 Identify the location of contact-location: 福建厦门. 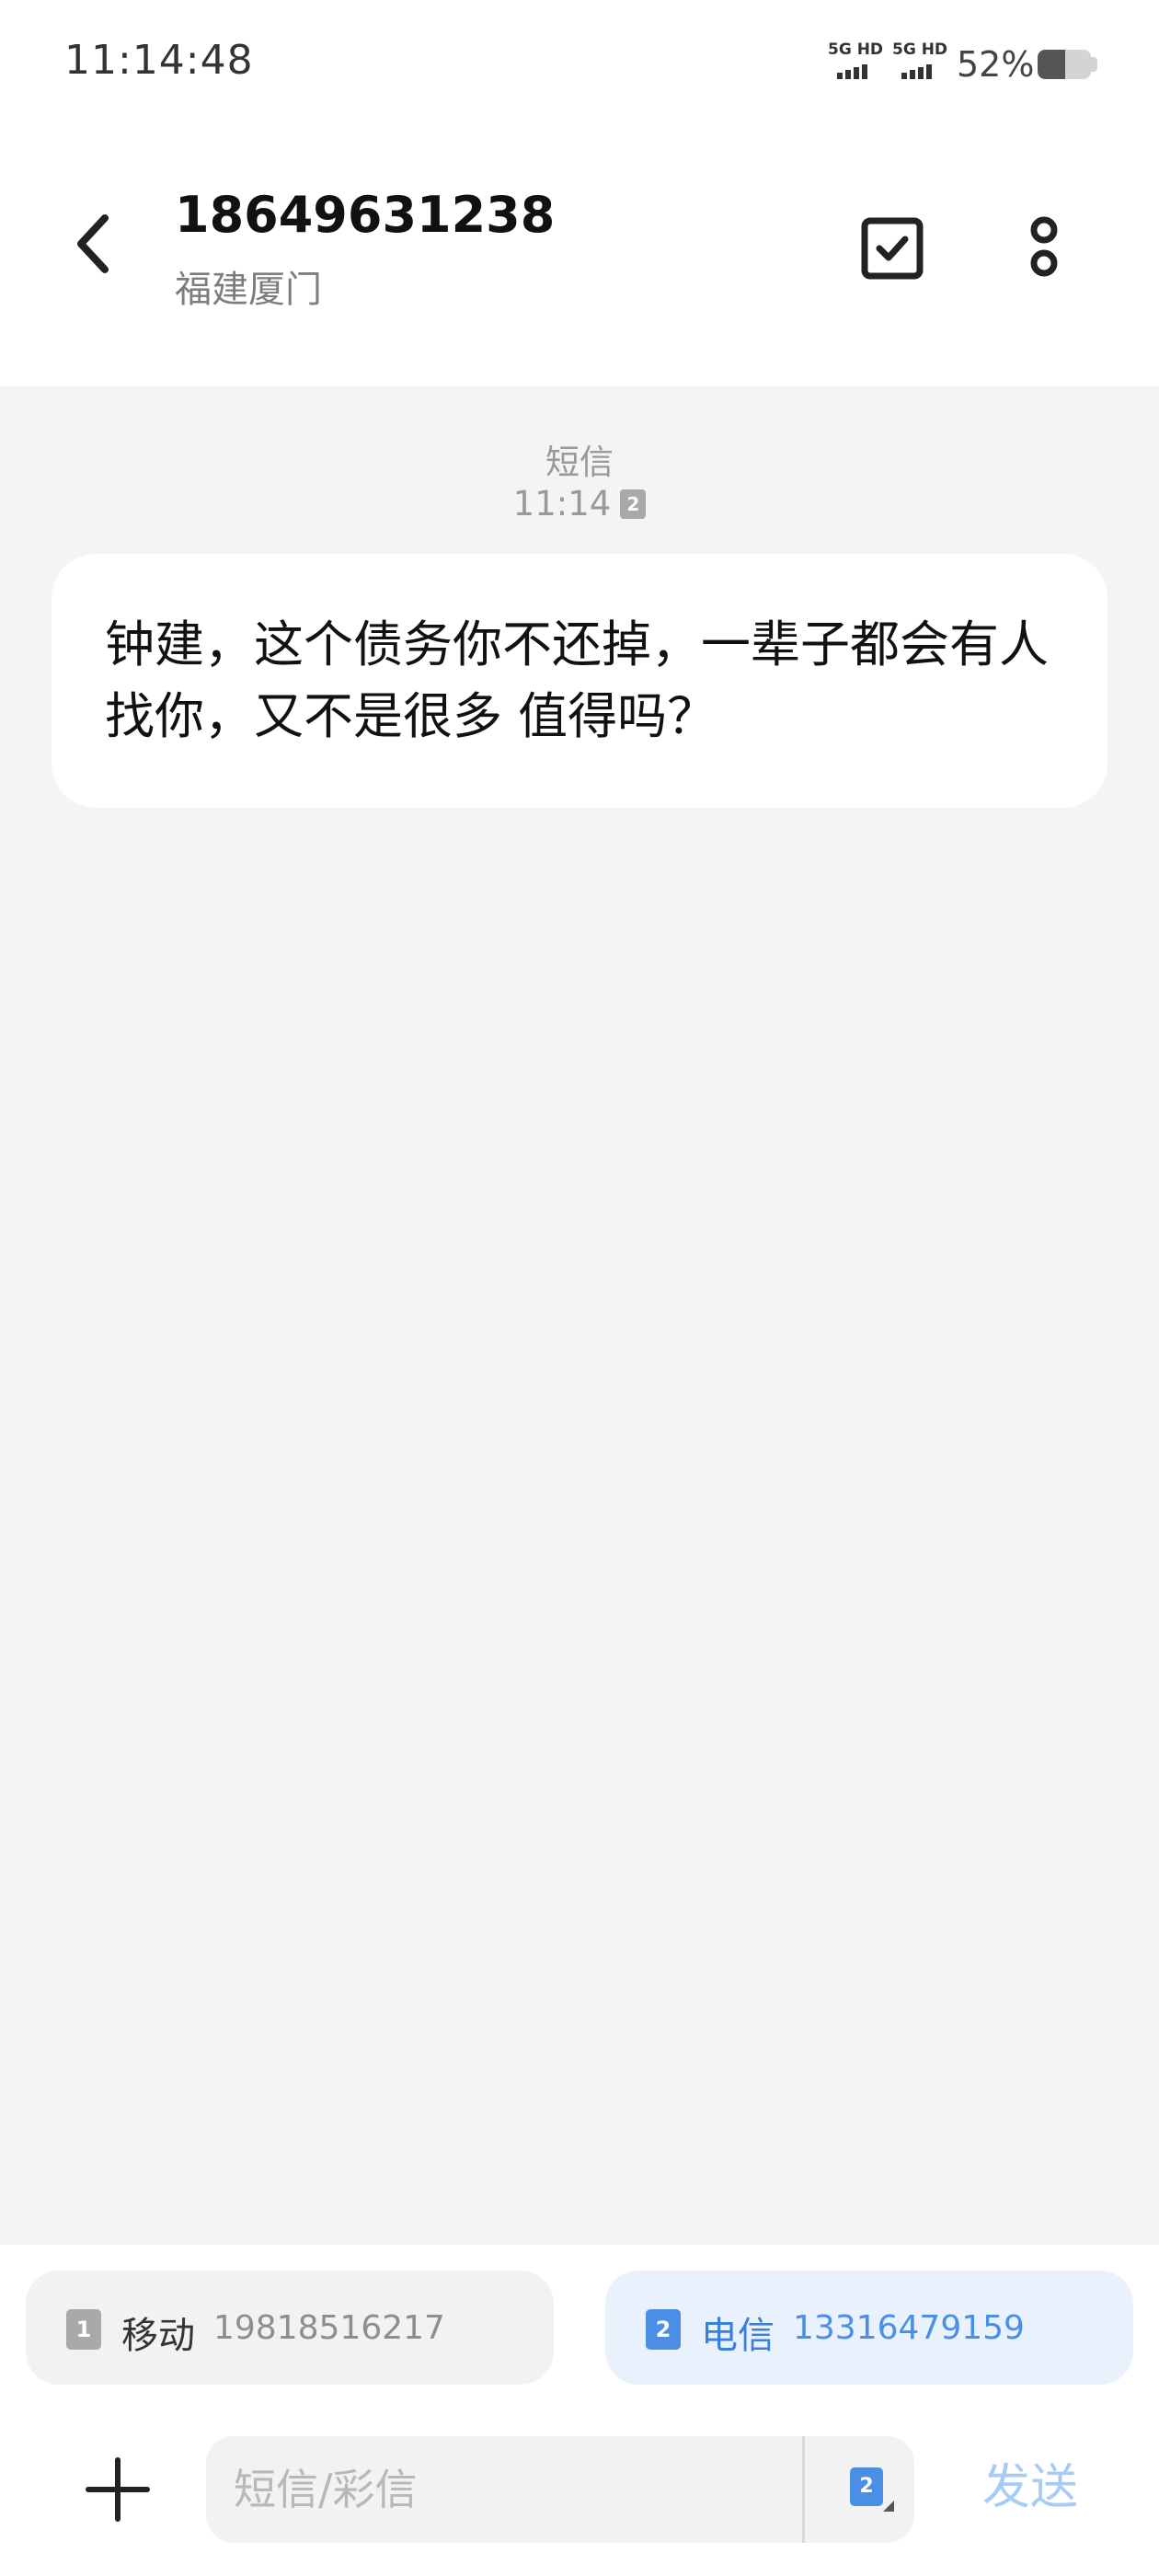
(248, 290).